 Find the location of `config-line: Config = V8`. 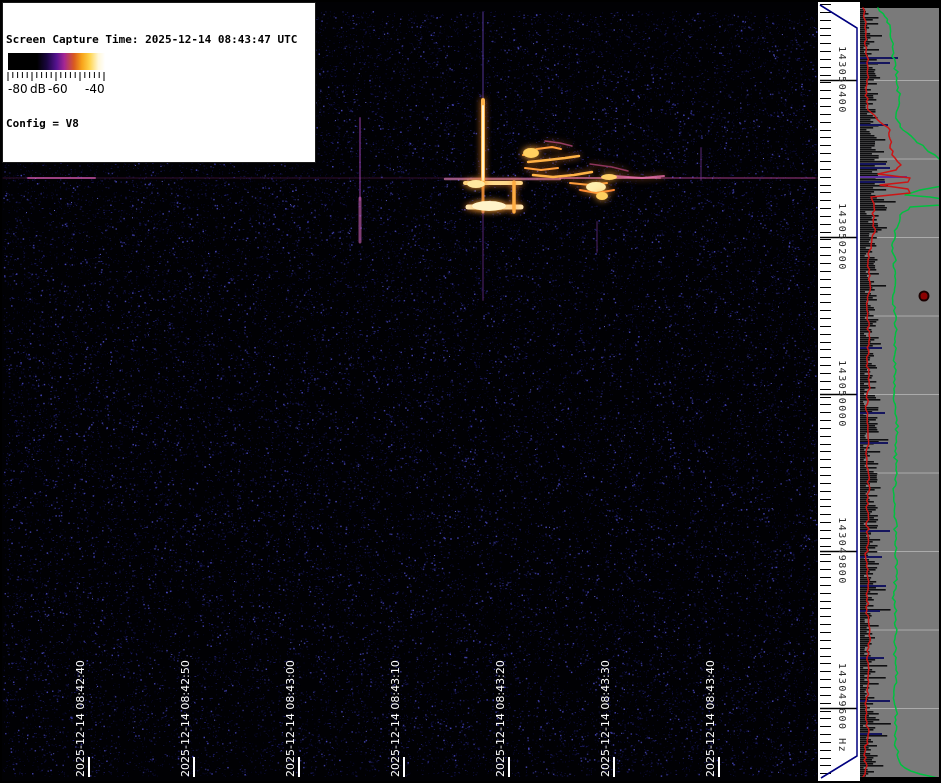

config-line: Config = V8 is located at coordinates (42, 123).